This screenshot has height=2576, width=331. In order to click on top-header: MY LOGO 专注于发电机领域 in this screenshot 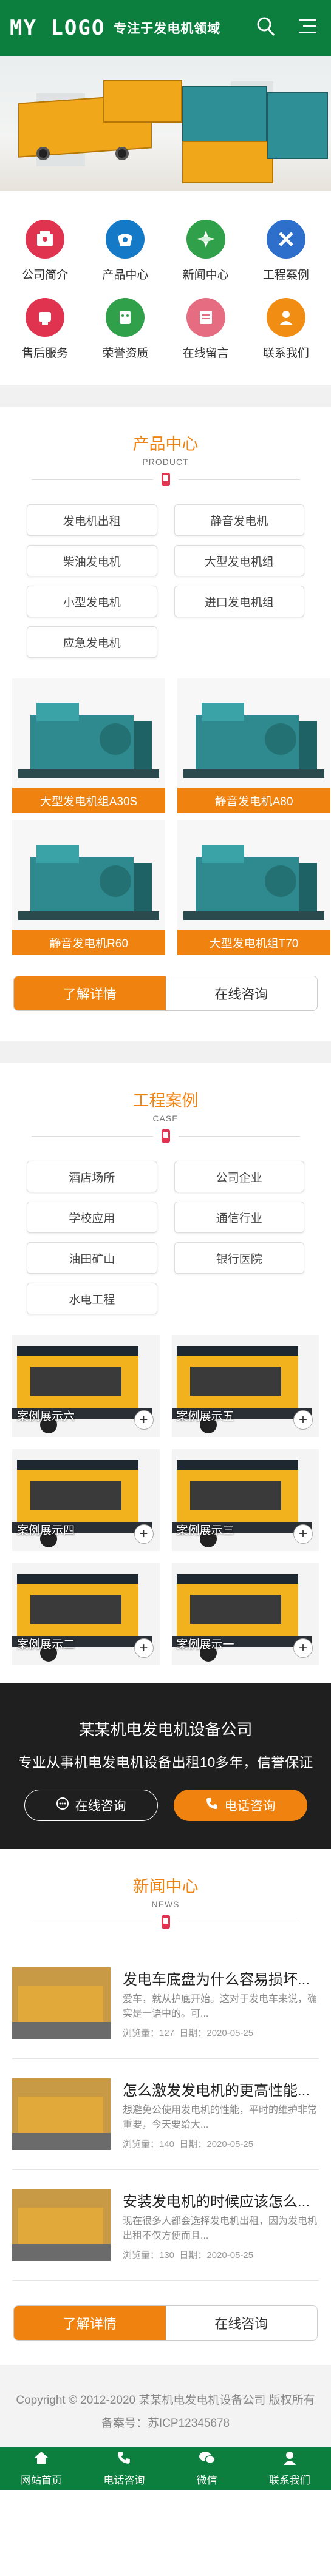, I will do `click(165, 28)`.